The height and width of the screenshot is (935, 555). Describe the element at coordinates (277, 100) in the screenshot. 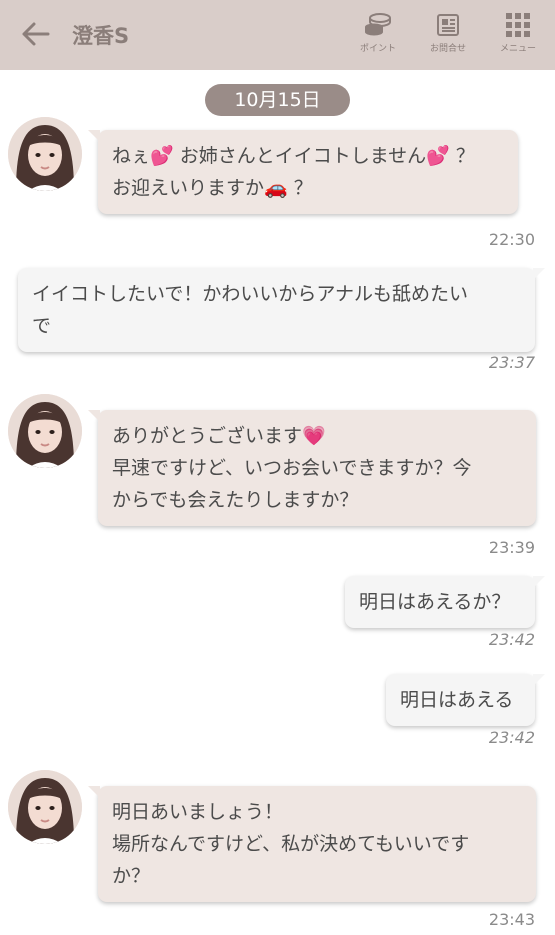

I see `date-separator: 10月15日` at that location.